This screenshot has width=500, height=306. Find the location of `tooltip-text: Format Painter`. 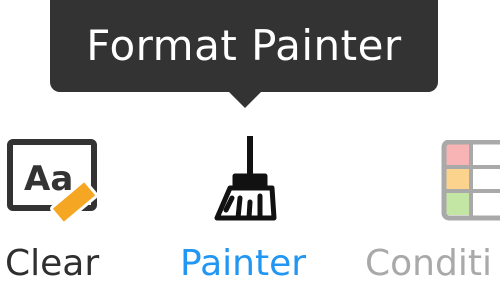

tooltip-text: Format Painter is located at coordinates (244, 45).